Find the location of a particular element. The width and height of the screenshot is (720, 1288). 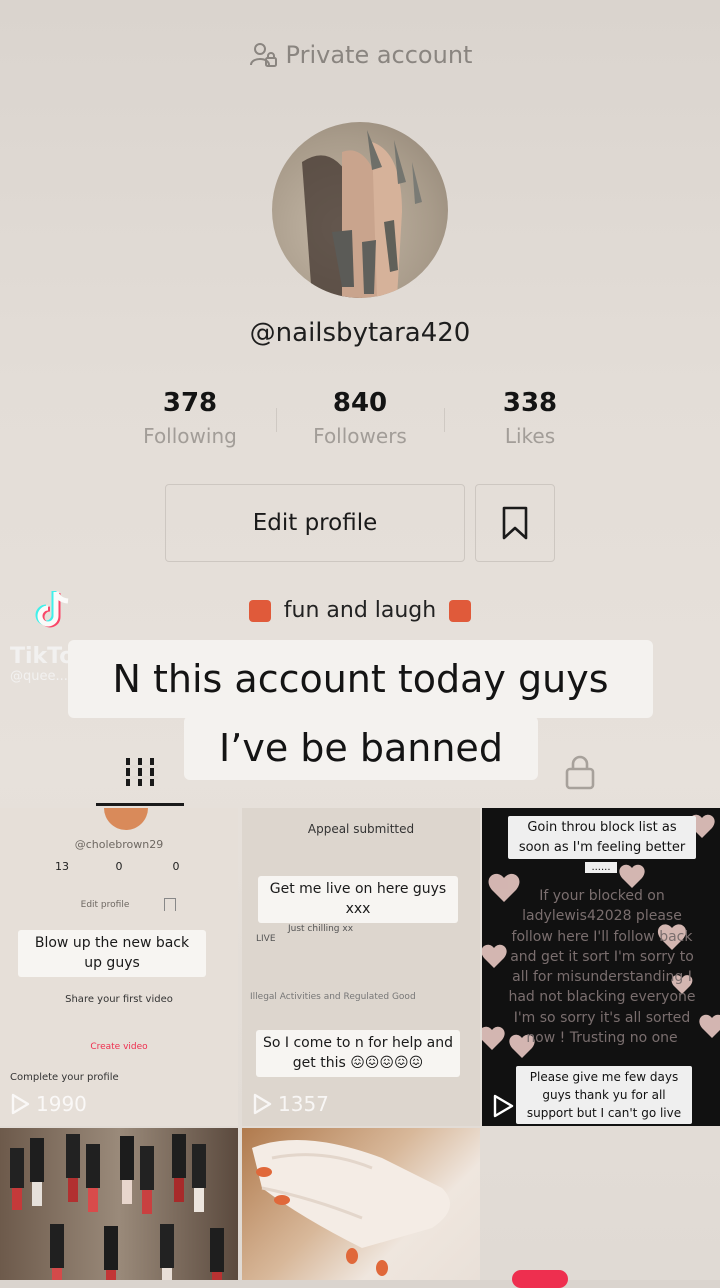

mini-stat-likes: 0 is located at coordinates (176, 866).